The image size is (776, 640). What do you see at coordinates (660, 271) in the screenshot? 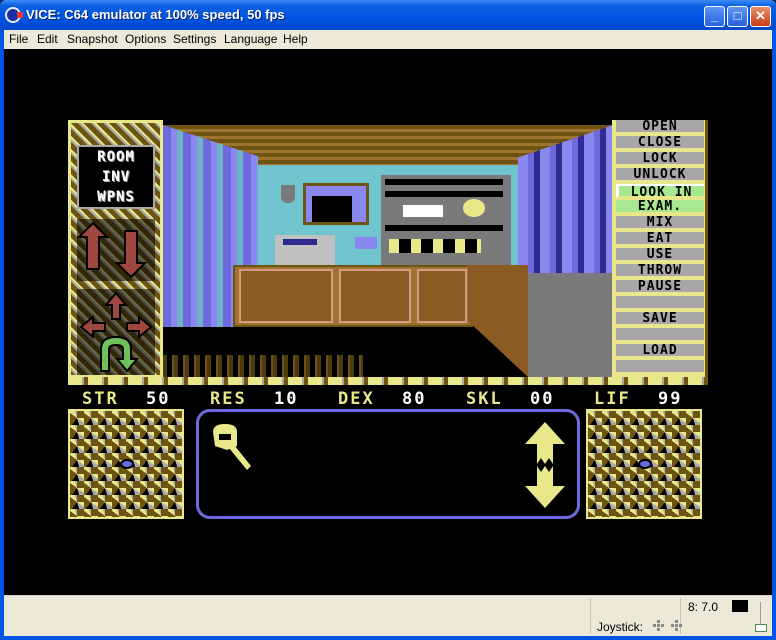
I see `cmd-throw: THROW` at bounding box center [660, 271].